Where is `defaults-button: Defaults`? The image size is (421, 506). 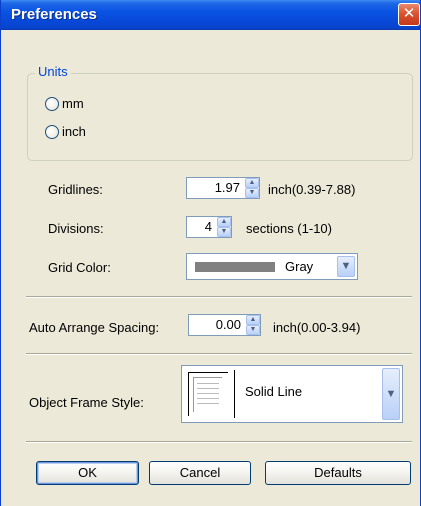
defaults-button: Defaults is located at coordinates (338, 473).